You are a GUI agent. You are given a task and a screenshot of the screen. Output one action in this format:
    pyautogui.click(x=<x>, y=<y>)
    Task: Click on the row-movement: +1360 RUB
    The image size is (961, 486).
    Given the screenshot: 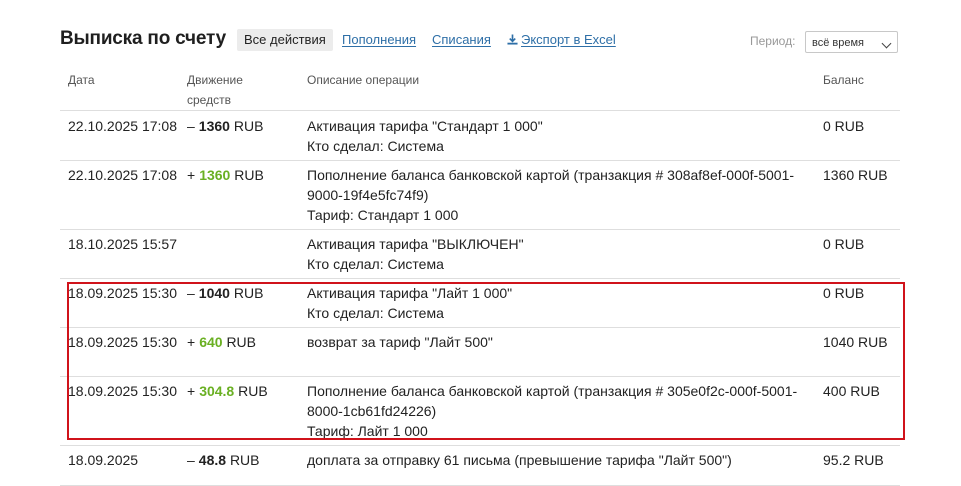 What is the action you would take?
    pyautogui.click(x=244, y=175)
    